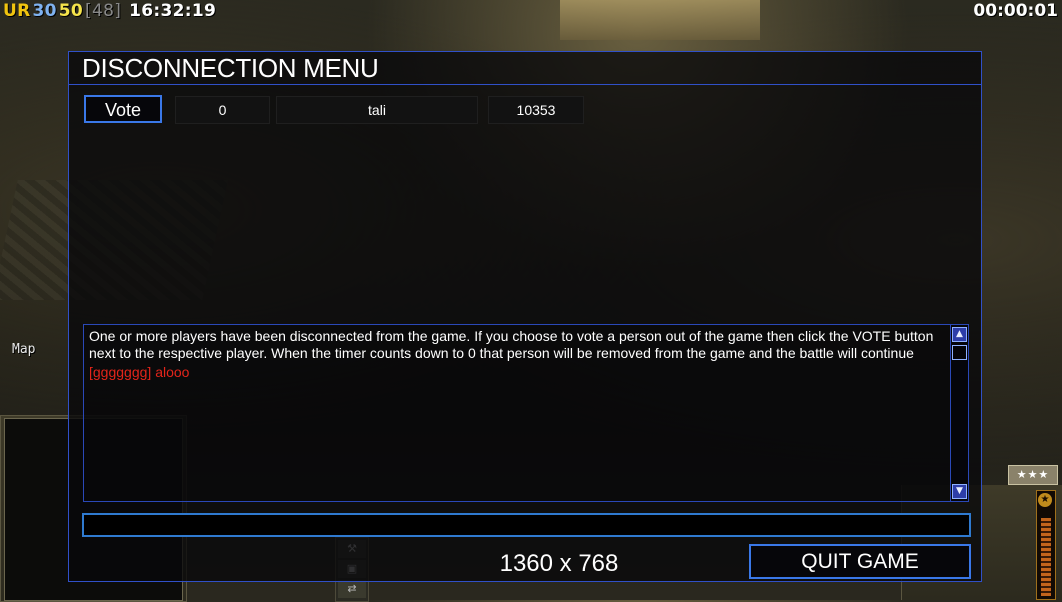  Describe the element at coordinates (959, 334) in the screenshot. I see `scroll-up-icon: ▲` at that location.